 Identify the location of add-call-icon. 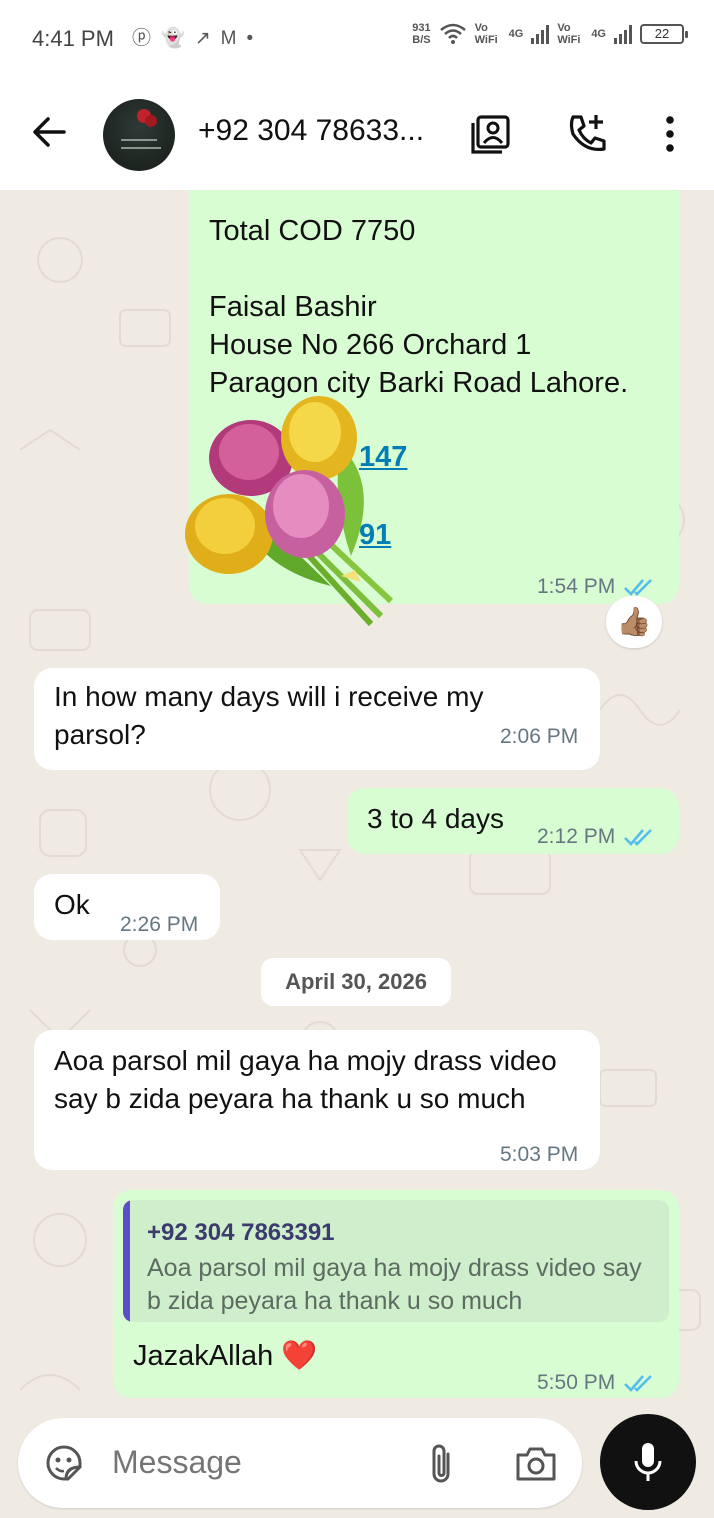
(587, 133).